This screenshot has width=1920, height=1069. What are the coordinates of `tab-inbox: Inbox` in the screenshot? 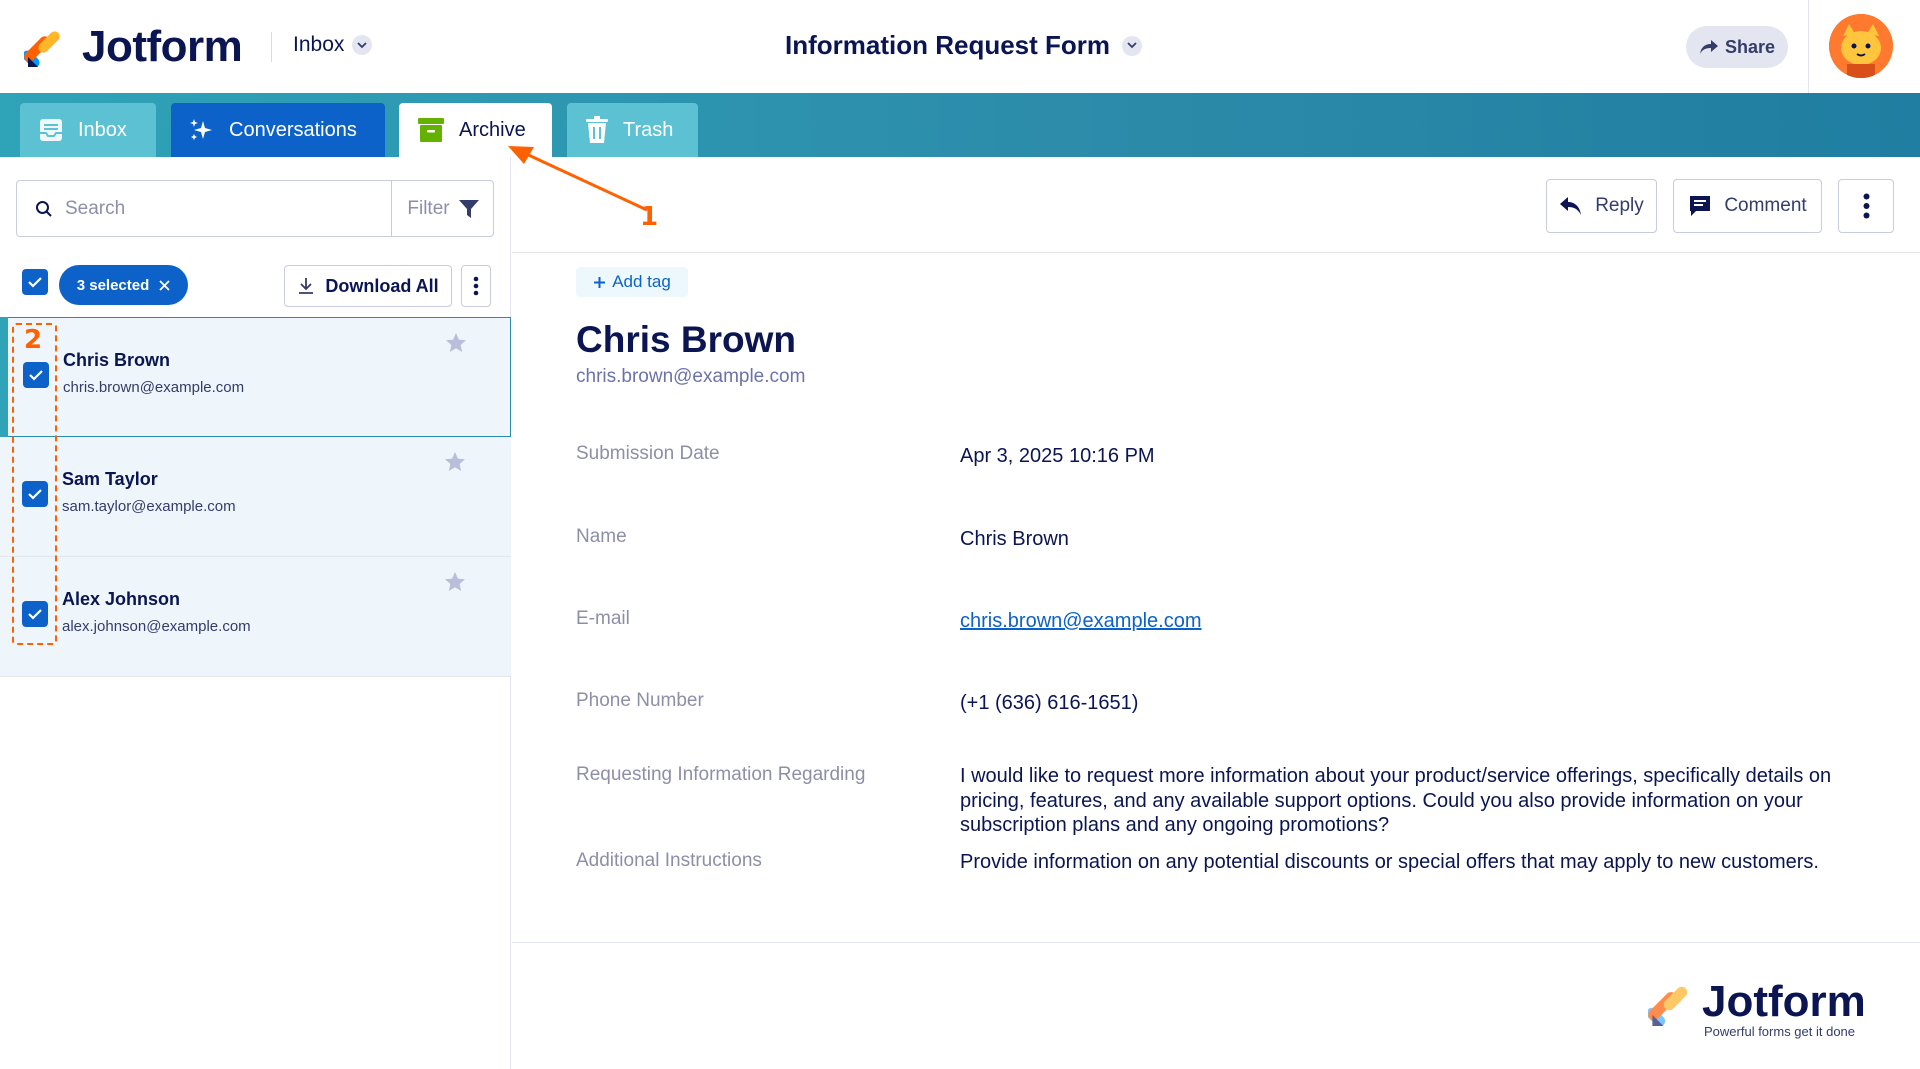 It's located at (88, 130).